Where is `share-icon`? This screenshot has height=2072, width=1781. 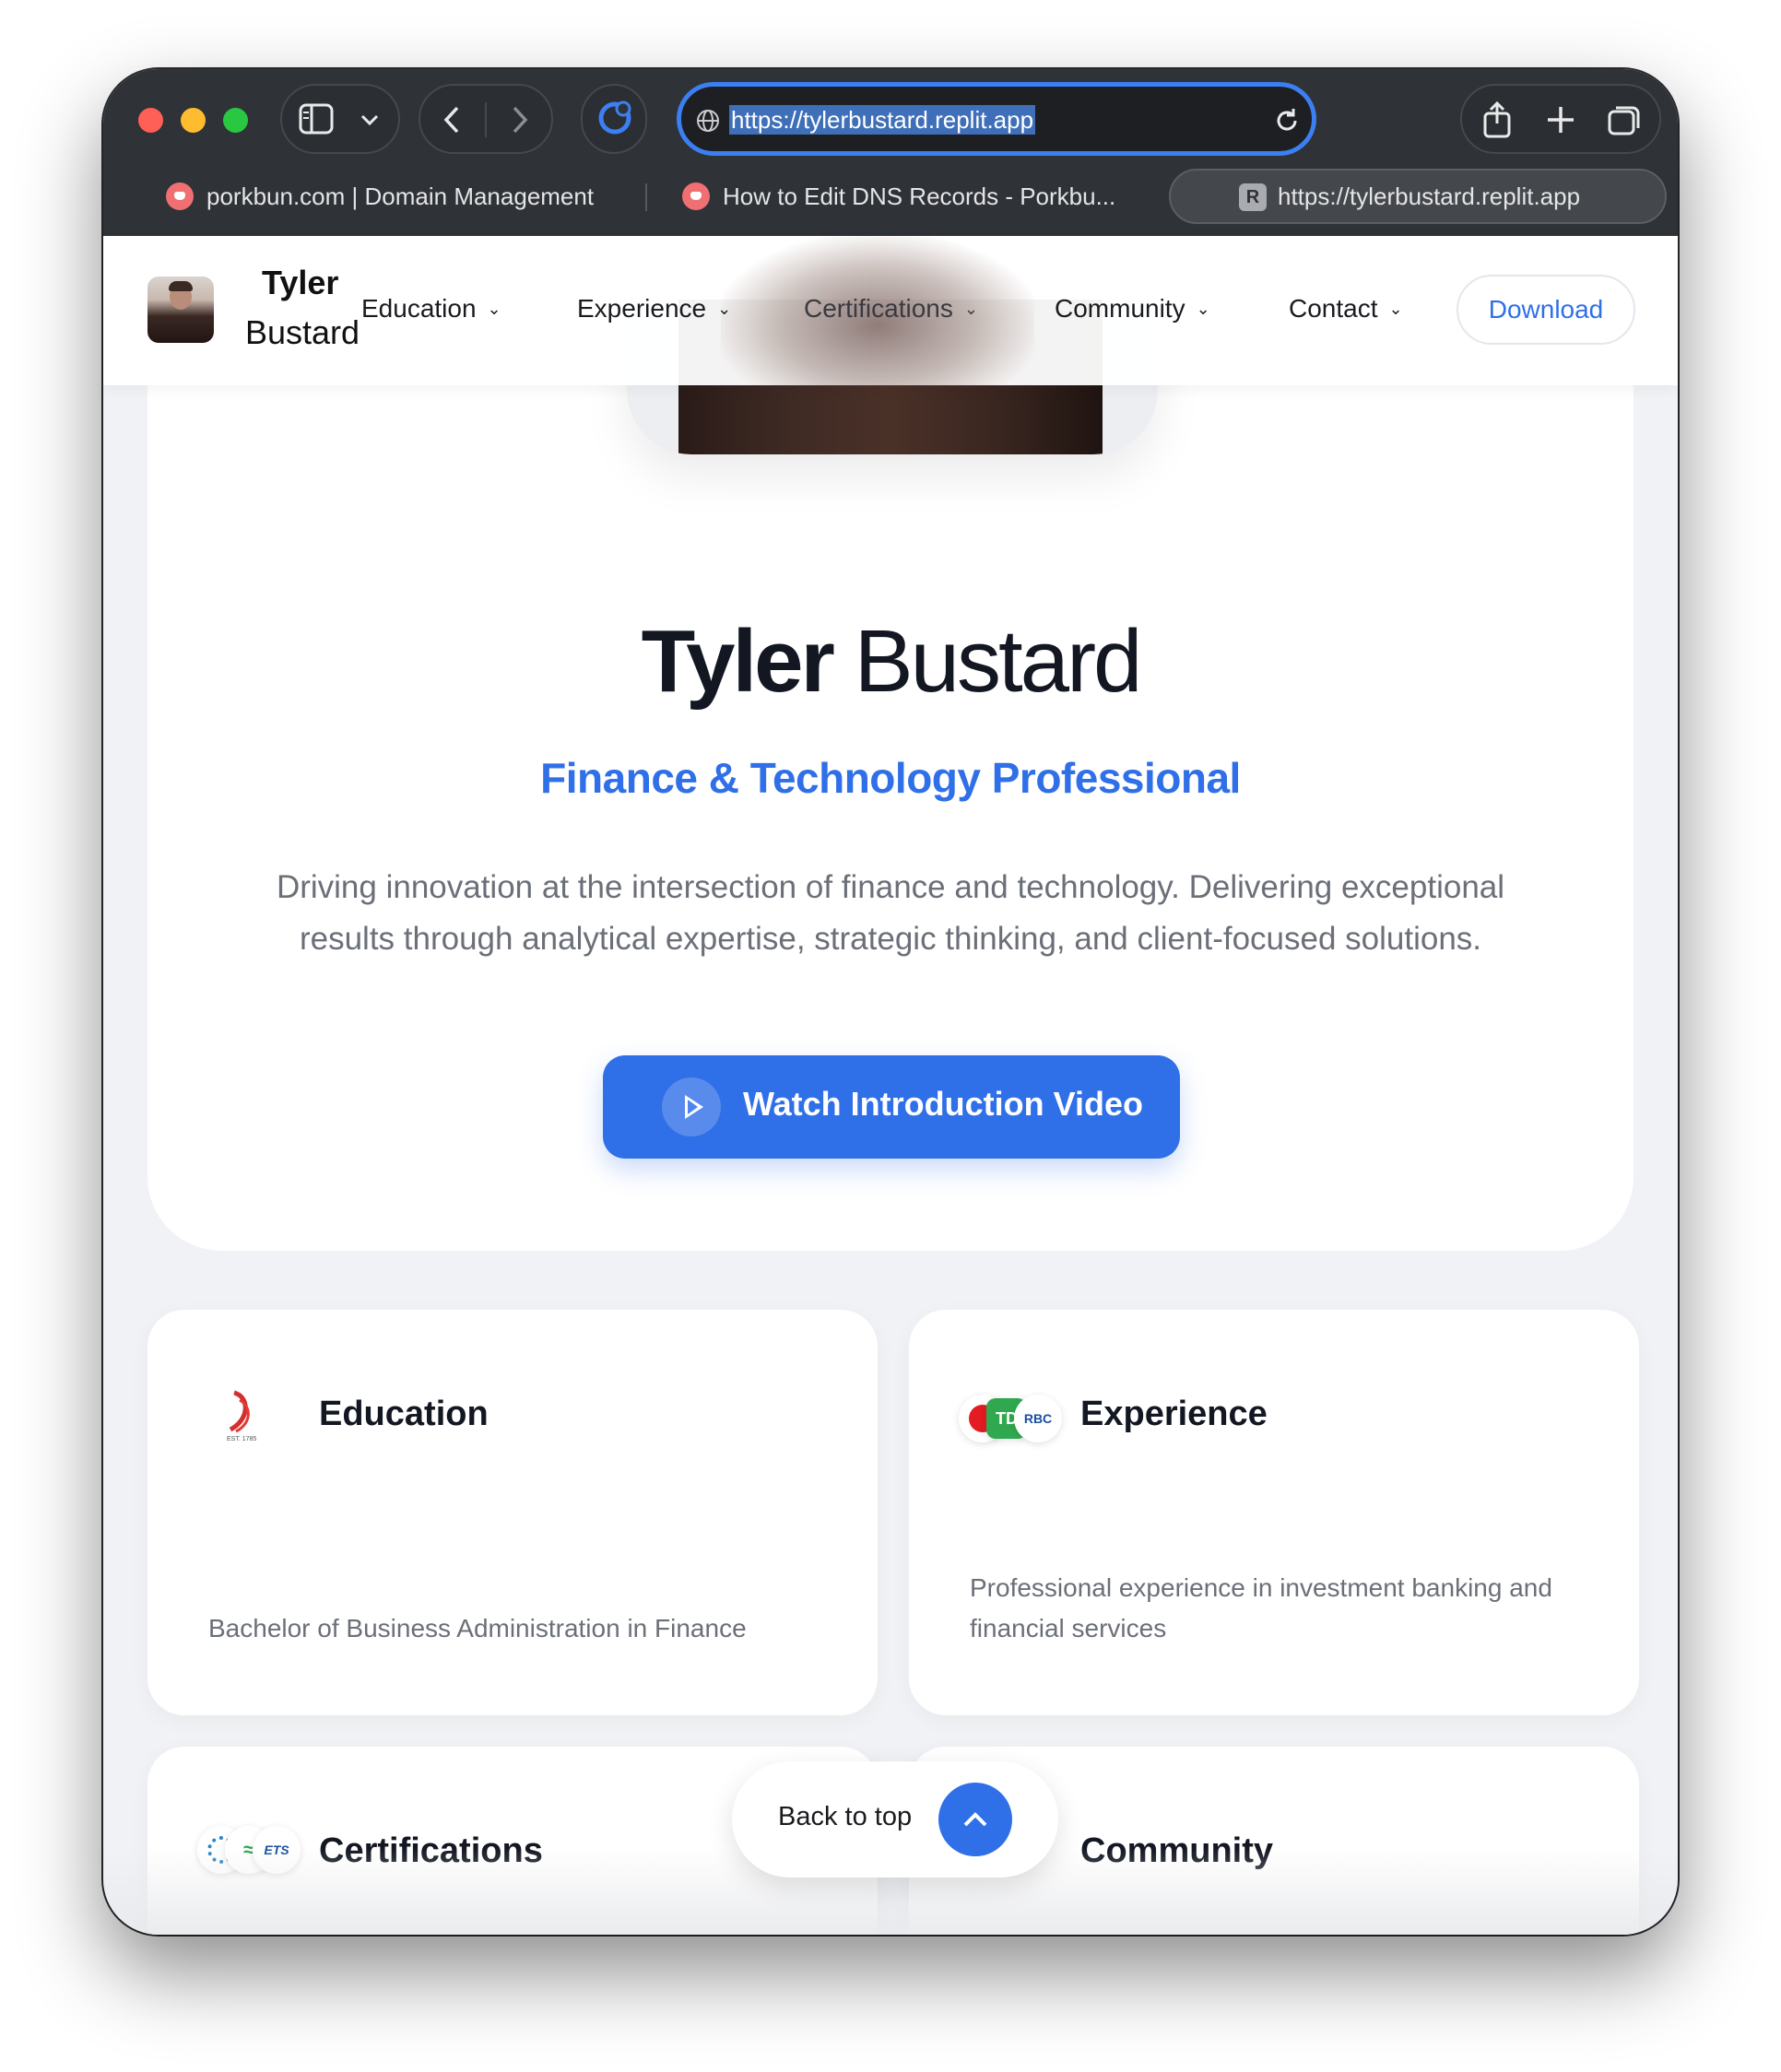
share-icon is located at coordinates (1497, 119).